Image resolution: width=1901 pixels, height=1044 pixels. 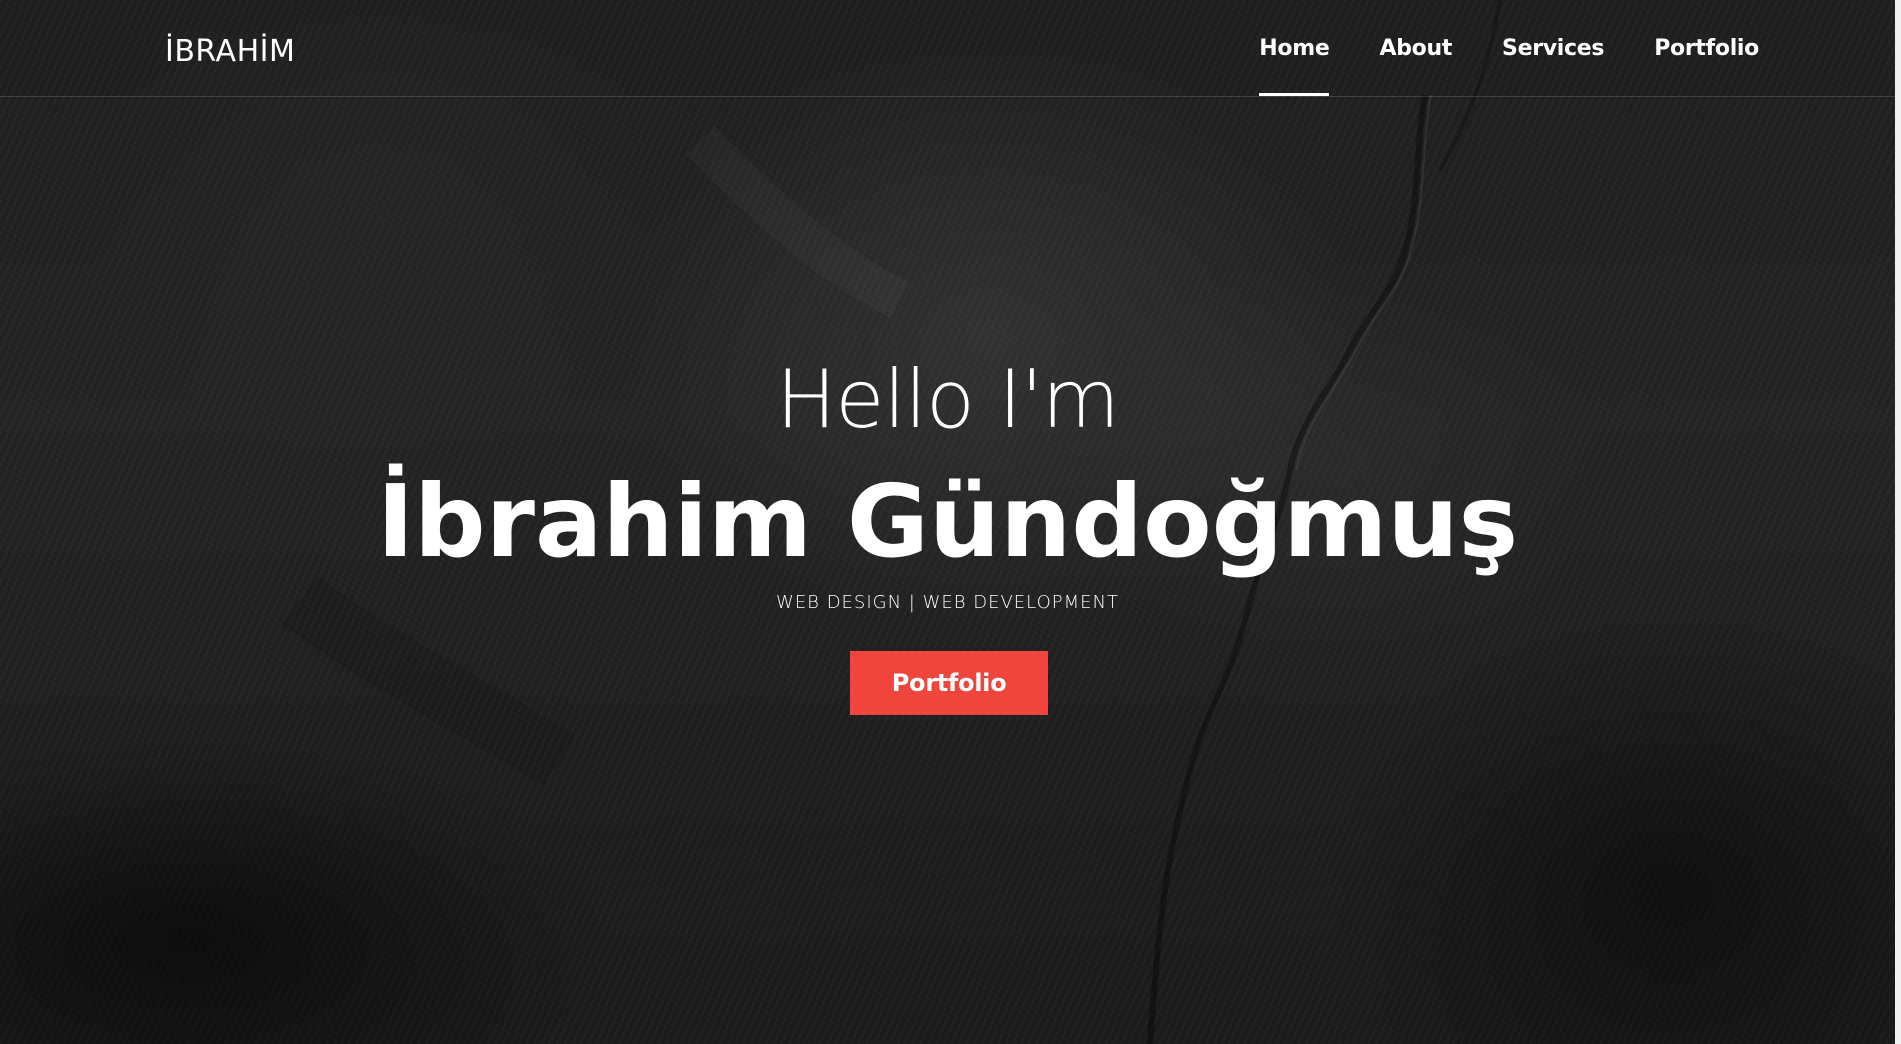 I want to click on hero-tagline: WEB DESIGN | WEB DEVELOPMENT, so click(x=947, y=602).